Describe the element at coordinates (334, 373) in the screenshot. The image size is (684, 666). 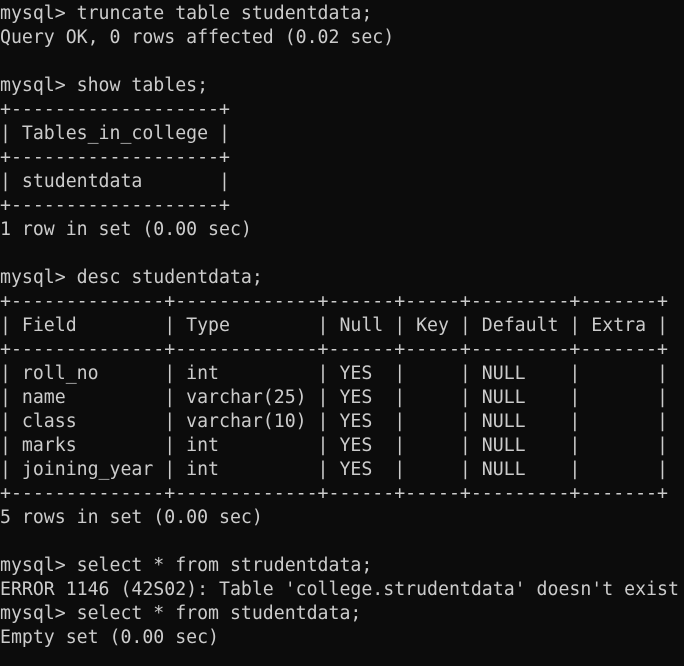
I see `table-row: | roll_no | int | YES | | NULL | |` at that location.